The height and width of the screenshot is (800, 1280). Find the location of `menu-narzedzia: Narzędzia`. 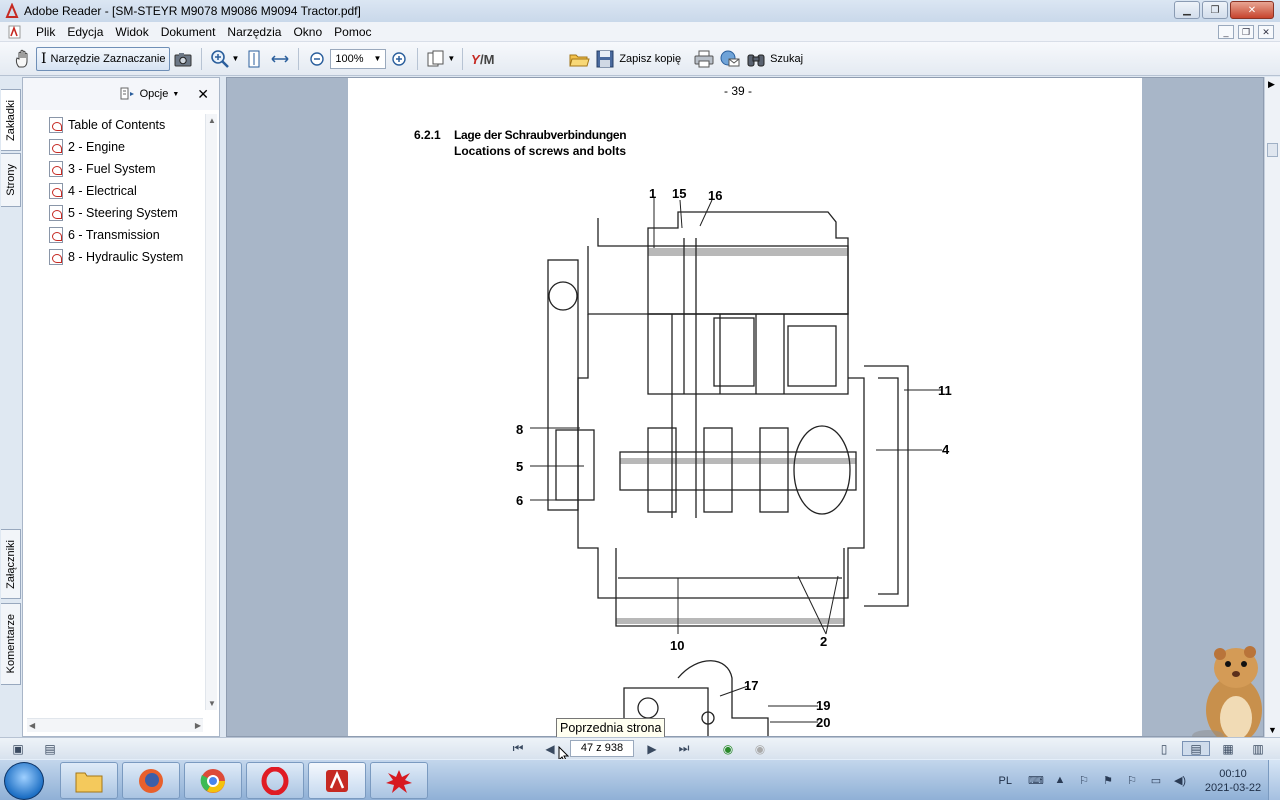

menu-narzedzia: Narzędzia is located at coordinates (254, 32).